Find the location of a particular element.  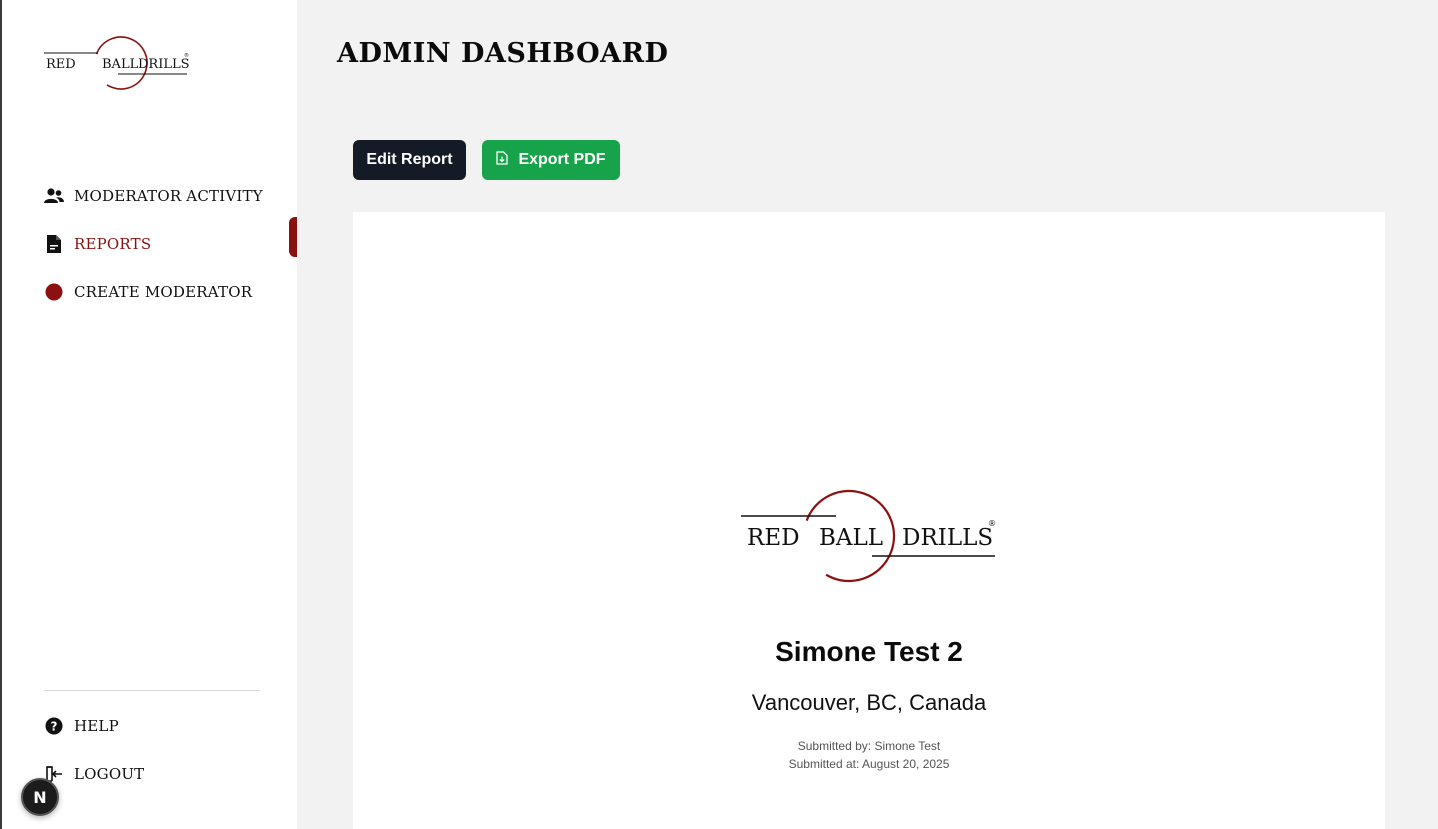

sidebar-item-create-moderator: CREATE MODERATOR is located at coordinates (171, 292).